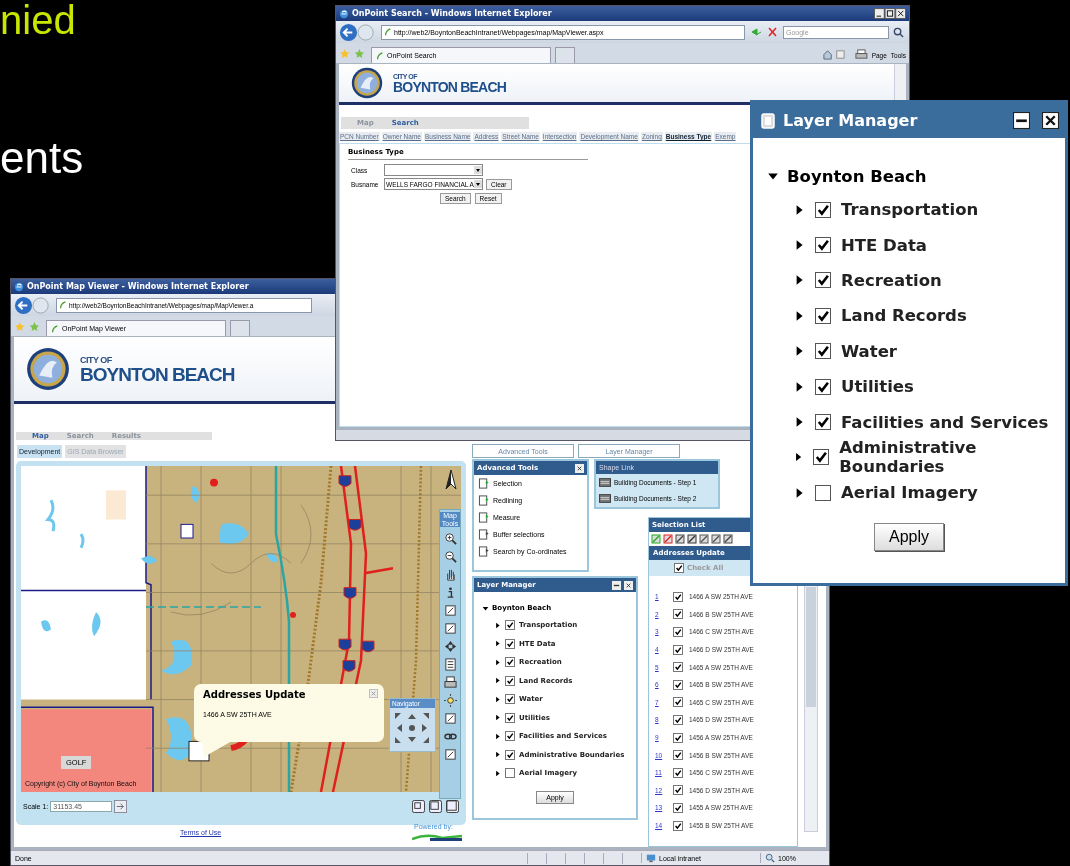 The width and height of the screenshot is (1070, 866). Describe the element at coordinates (764, 32) in the screenshot. I see `refresh-stop-icon` at that location.